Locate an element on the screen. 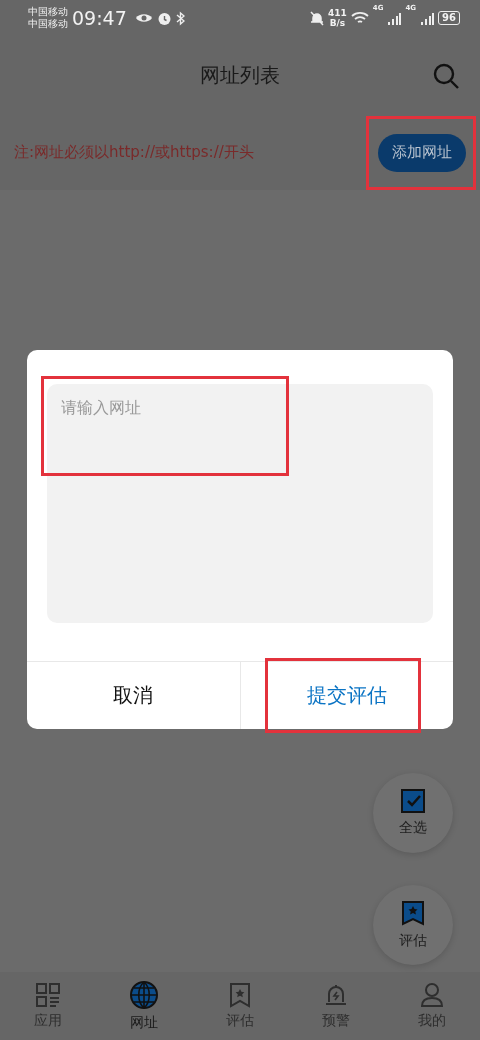  alarm-icon is located at coordinates (164, 18).